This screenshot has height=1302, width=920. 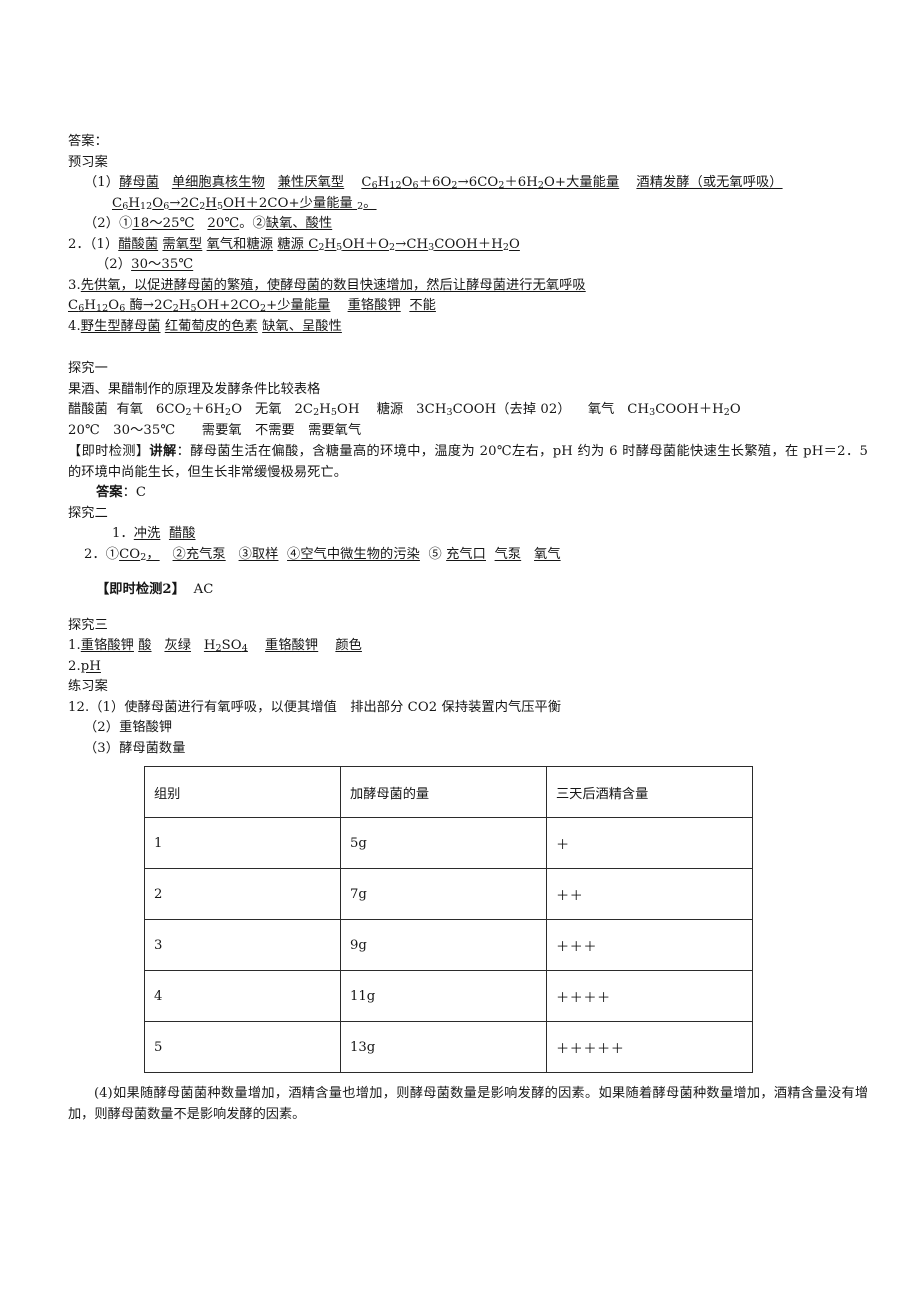 What do you see at coordinates (422, 305) in the screenshot?
I see `yuxi-line7-answer: 不能` at bounding box center [422, 305].